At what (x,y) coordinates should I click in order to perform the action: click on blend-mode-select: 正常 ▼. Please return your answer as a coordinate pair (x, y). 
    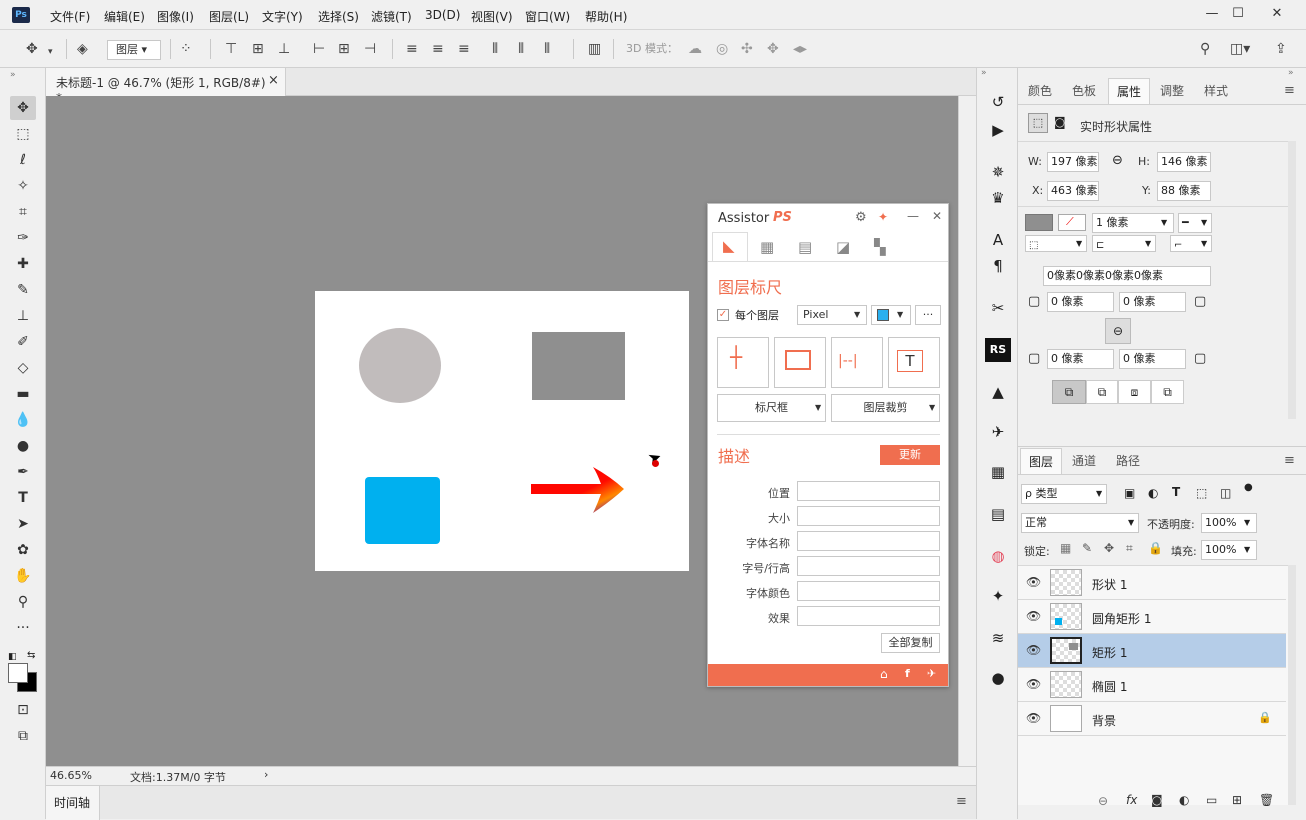
    Looking at the image, I should click on (1080, 523).